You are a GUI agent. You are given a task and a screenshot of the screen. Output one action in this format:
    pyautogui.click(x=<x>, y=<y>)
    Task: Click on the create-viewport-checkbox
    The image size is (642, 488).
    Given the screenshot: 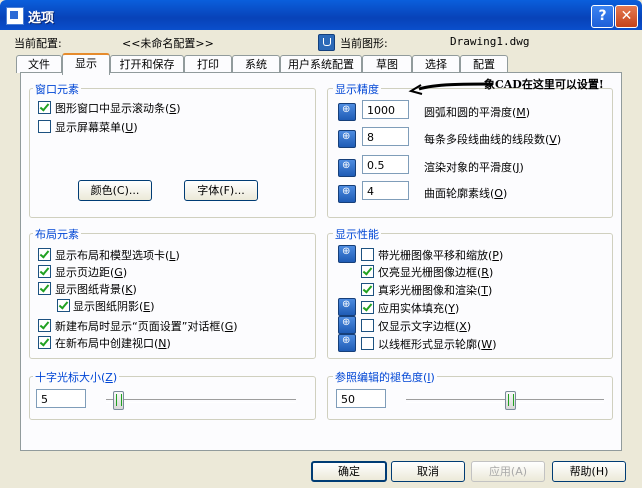 What is the action you would take?
    pyautogui.click(x=44, y=342)
    